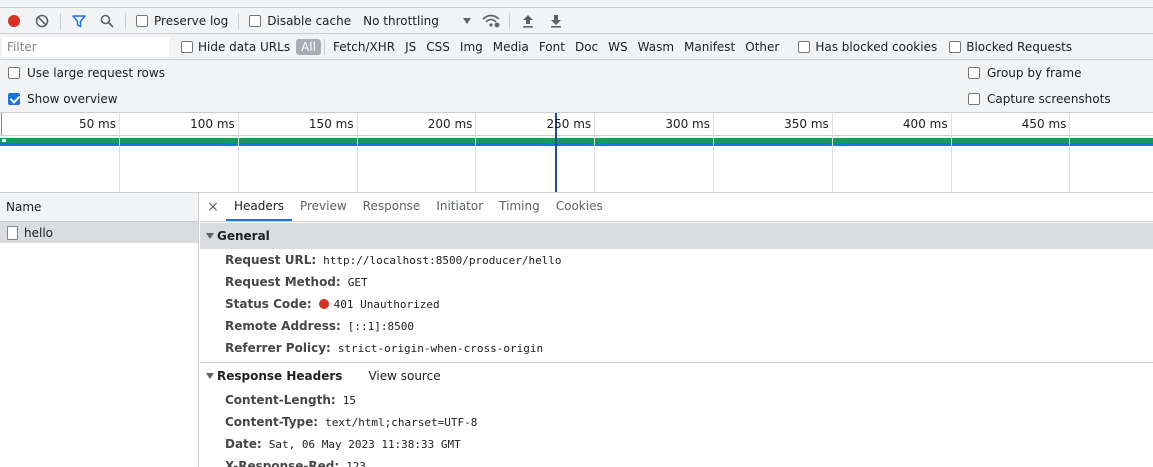 The image size is (1153, 467). What do you see at coordinates (191, 20) in the screenshot?
I see `preserve-log-label: Preserve log` at bounding box center [191, 20].